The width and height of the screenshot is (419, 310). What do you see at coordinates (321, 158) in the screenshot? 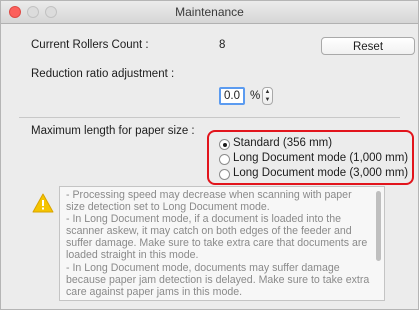
I see `radio-long-1000-label: Long Document mode (1,000 mm)` at bounding box center [321, 158].